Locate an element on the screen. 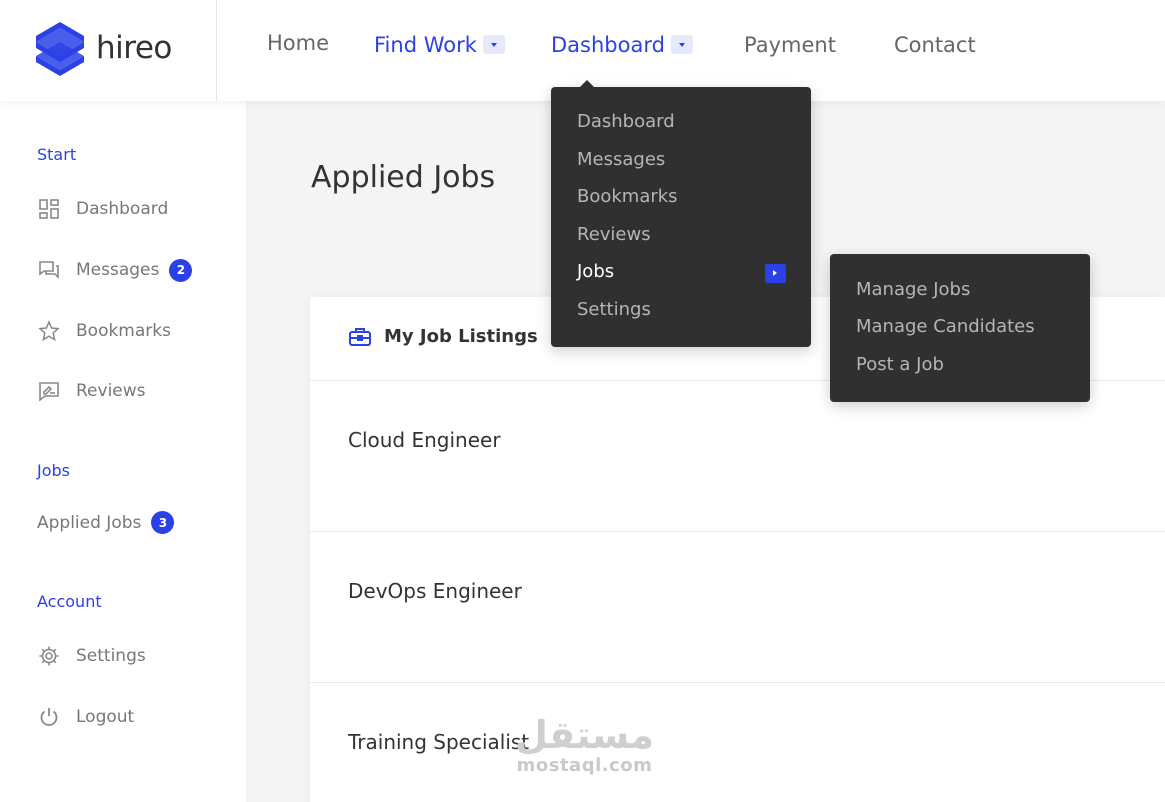 This screenshot has width=1165, height=802. submenu-item-manage-jobs: Manage Jobs is located at coordinates (913, 289).